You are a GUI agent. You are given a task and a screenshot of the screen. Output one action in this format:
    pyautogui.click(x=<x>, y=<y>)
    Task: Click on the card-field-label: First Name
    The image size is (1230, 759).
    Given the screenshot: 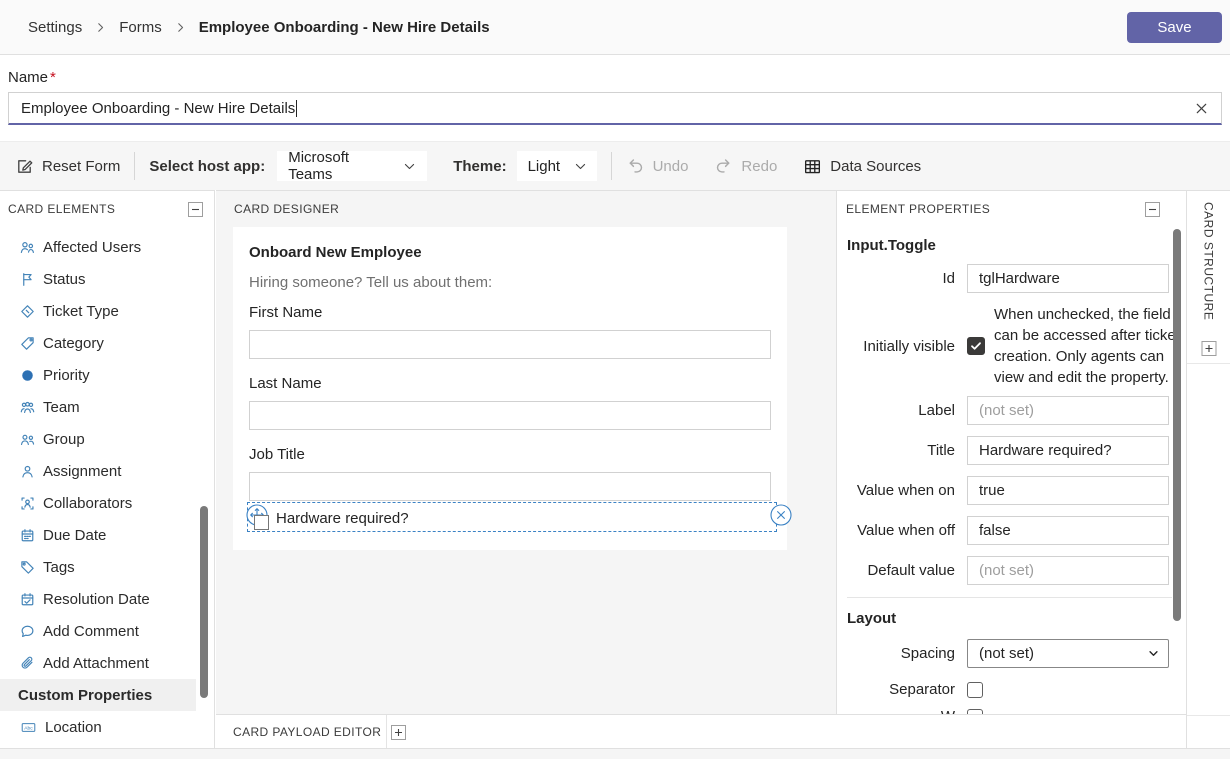 What is the action you would take?
    pyautogui.click(x=286, y=312)
    